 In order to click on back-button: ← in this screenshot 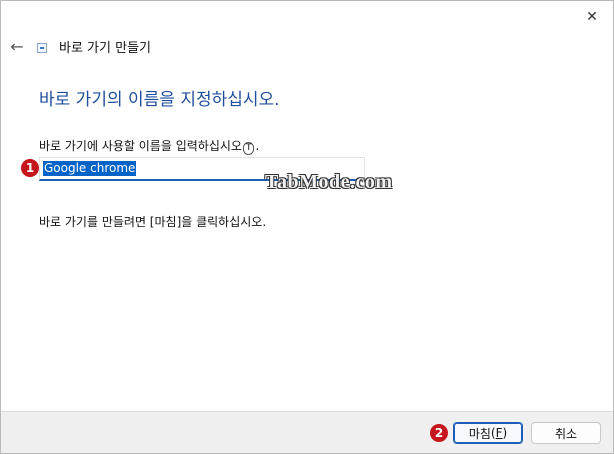, I will do `click(17, 46)`.